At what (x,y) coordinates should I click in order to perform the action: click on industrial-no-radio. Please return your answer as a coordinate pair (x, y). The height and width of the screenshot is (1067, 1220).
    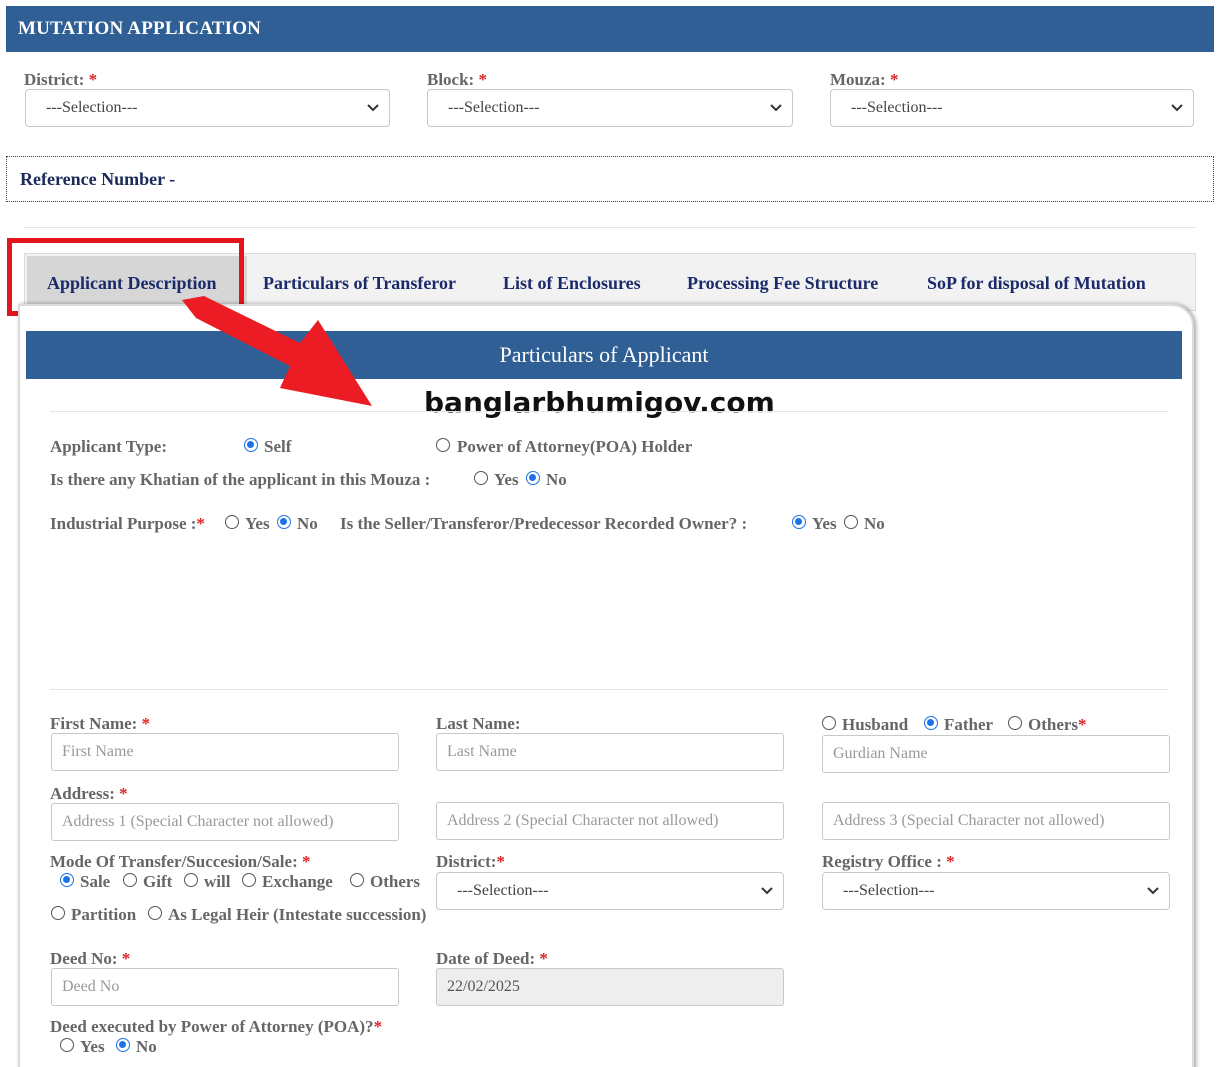
    Looking at the image, I should click on (284, 522).